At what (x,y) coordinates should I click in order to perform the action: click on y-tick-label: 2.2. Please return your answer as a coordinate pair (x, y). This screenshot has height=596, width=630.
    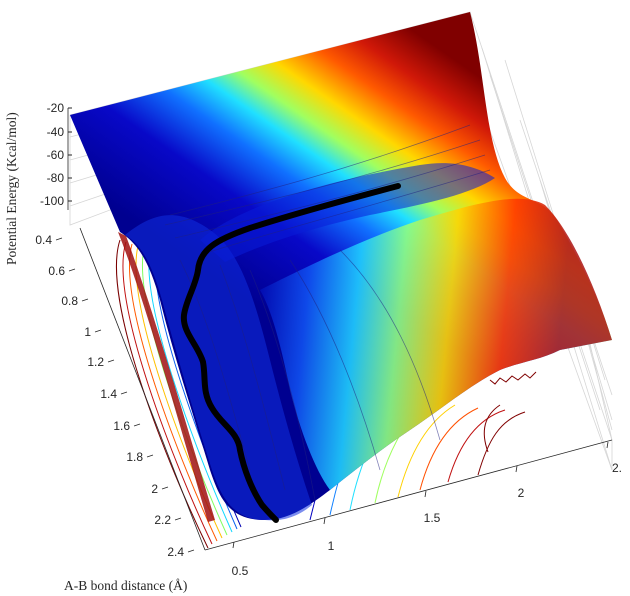
    Looking at the image, I should click on (162, 520).